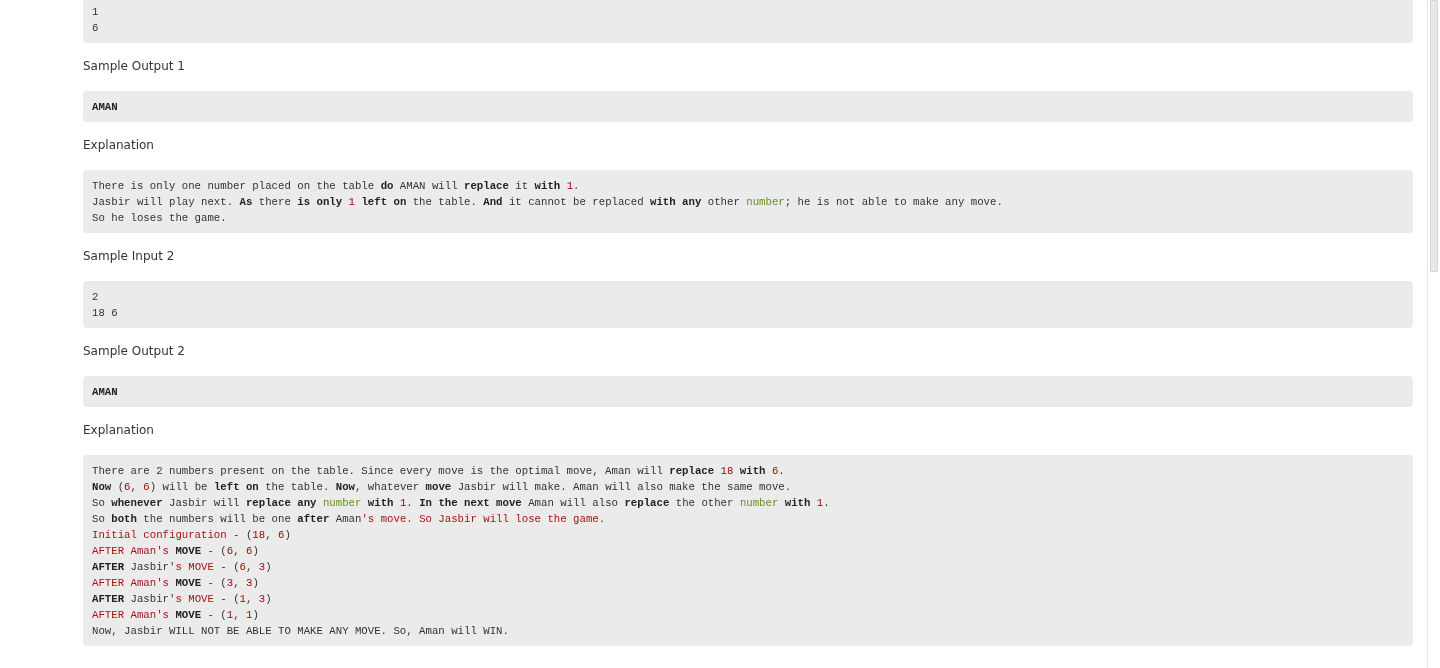 The image size is (1440, 668). What do you see at coordinates (96, 297) in the screenshot?
I see `code-line: 2` at bounding box center [96, 297].